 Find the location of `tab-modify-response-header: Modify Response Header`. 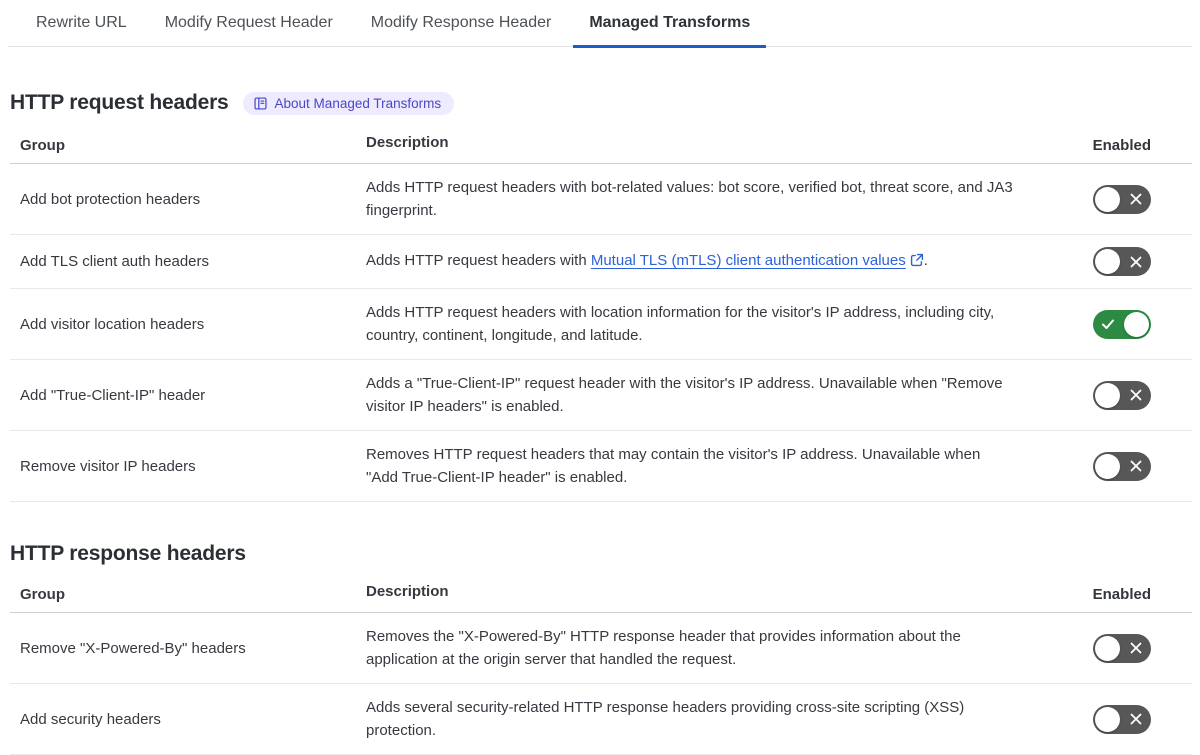

tab-modify-response-header: Modify Response Header is located at coordinates (461, 24).